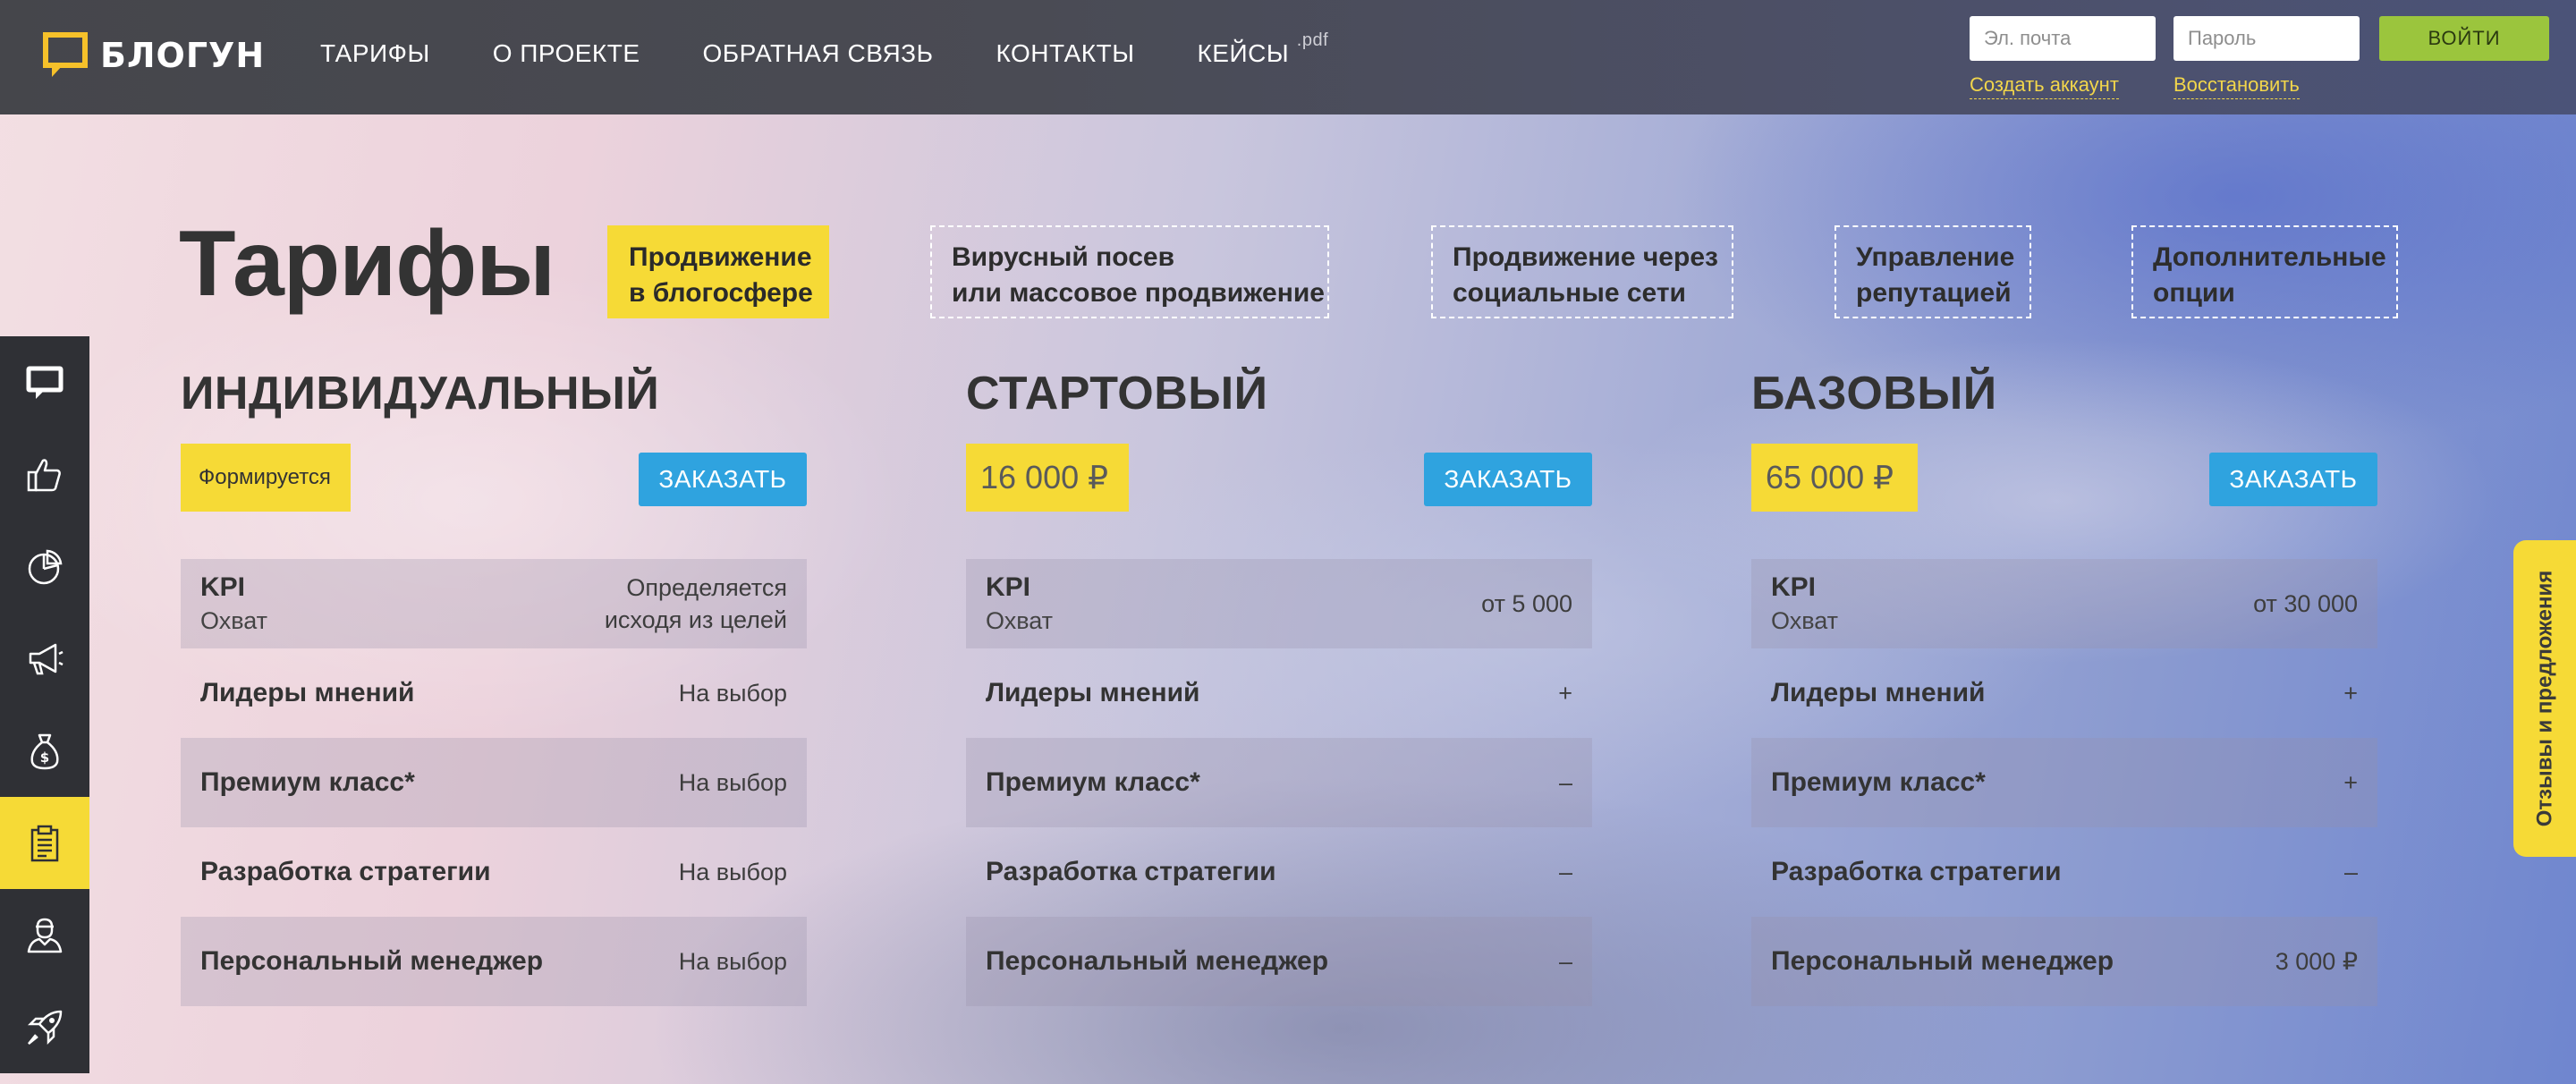 This screenshot has width=2576, height=1084. What do you see at coordinates (1935, 257) in the screenshot?
I see `category-line1: Управление` at bounding box center [1935, 257].